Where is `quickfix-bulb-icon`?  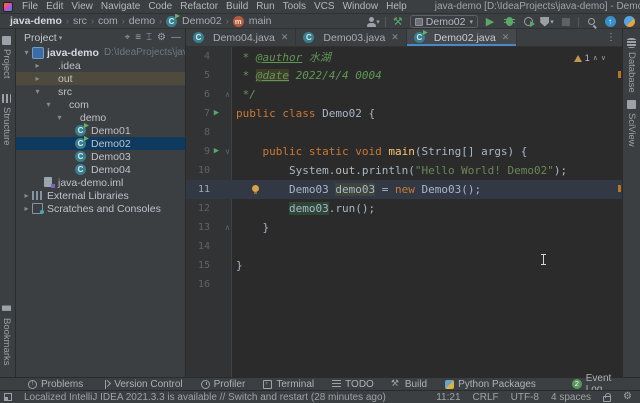 quickfix-bulb-icon is located at coordinates (255, 189).